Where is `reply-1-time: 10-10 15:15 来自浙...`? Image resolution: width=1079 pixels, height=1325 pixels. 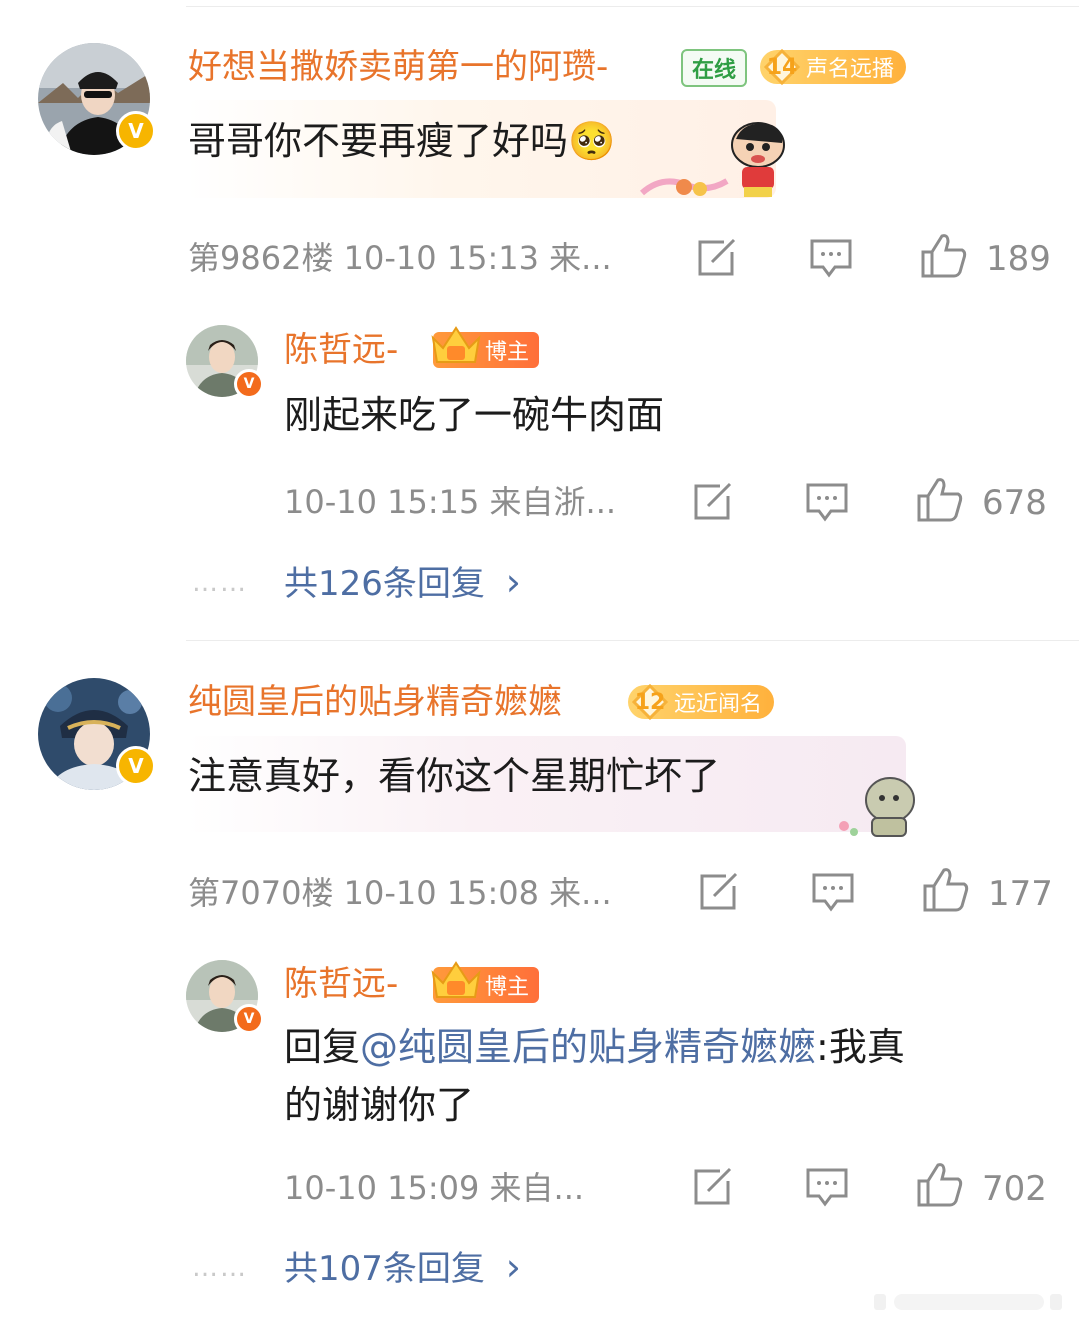 reply-1-time: 10-10 15:15 来自浙... is located at coordinates (450, 502).